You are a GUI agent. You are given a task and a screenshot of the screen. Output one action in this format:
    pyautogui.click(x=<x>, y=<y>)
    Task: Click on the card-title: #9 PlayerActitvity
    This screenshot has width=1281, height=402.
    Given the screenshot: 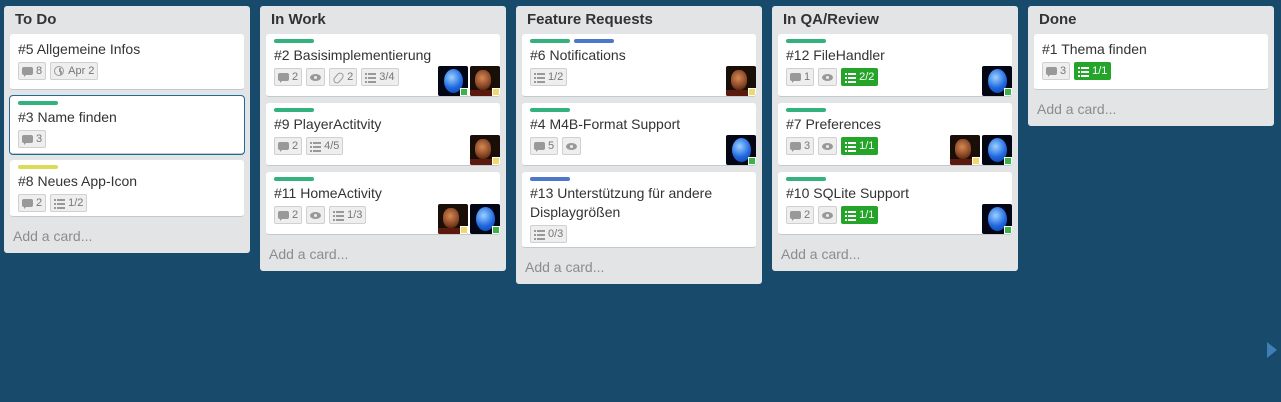 What is the action you would take?
    pyautogui.click(x=328, y=124)
    